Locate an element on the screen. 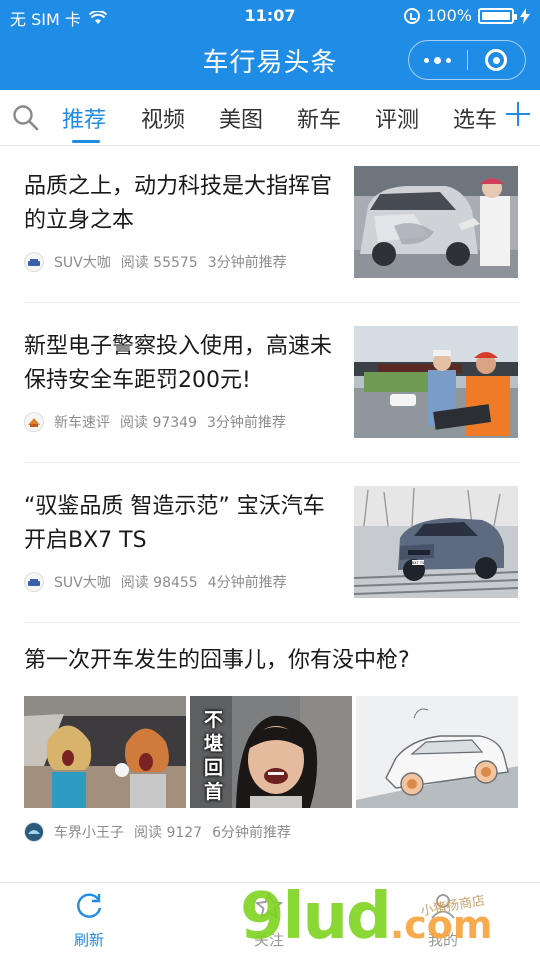  article-thumbnail: BX7 TS is located at coordinates (436, 542).